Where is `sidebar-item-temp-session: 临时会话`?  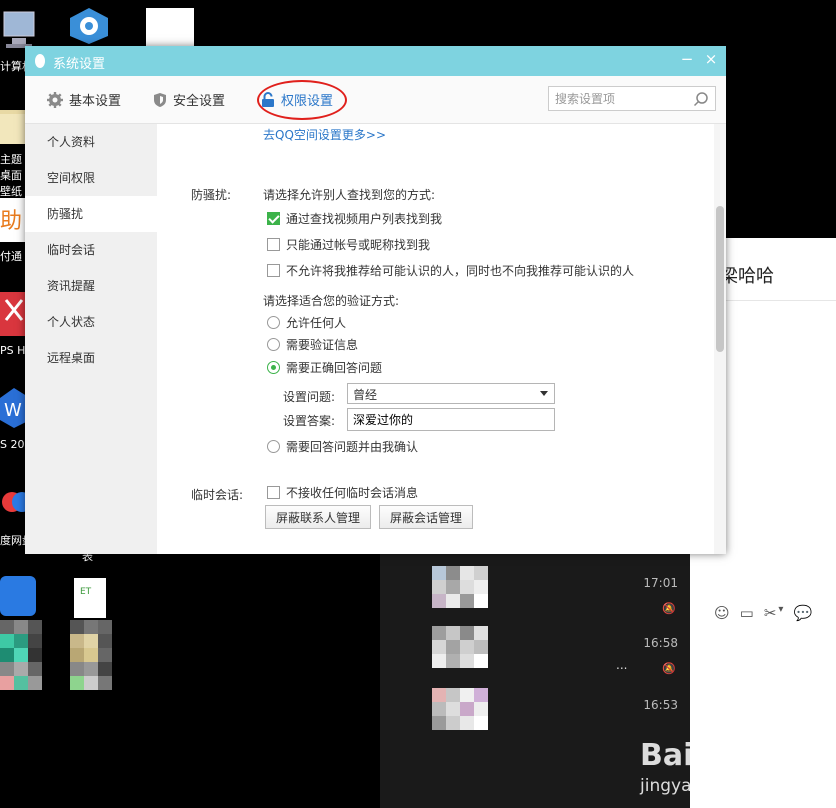 sidebar-item-temp-session: 临时会话 is located at coordinates (91, 250).